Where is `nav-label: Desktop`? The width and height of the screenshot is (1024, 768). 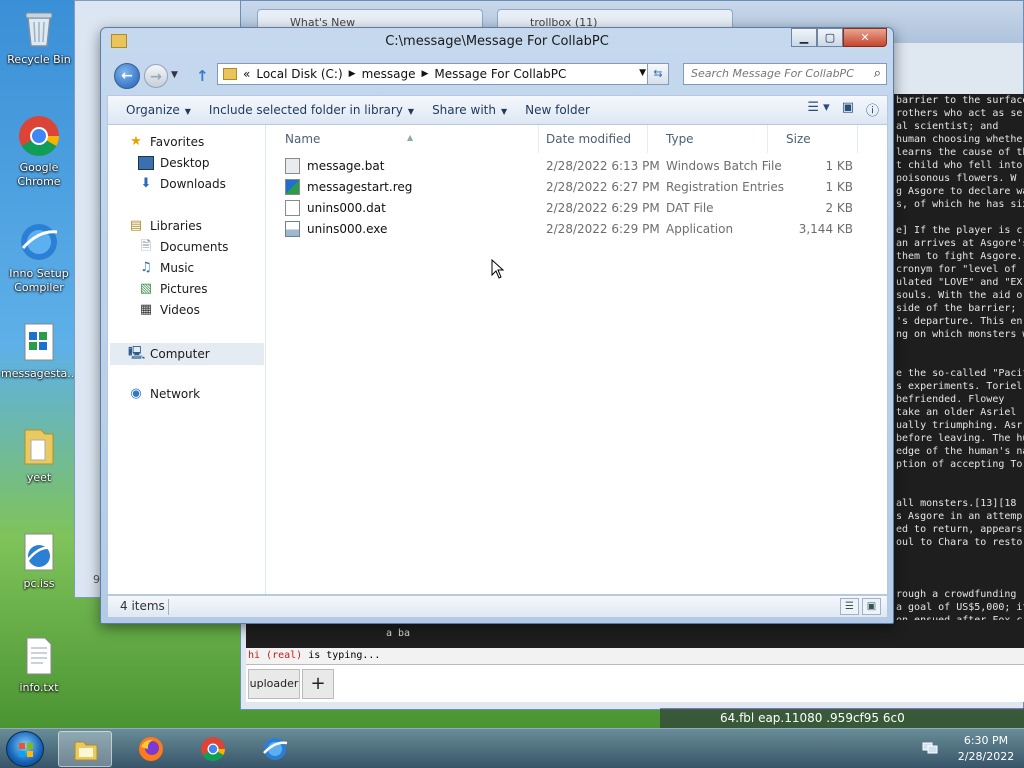 nav-label: Desktop is located at coordinates (185, 163).